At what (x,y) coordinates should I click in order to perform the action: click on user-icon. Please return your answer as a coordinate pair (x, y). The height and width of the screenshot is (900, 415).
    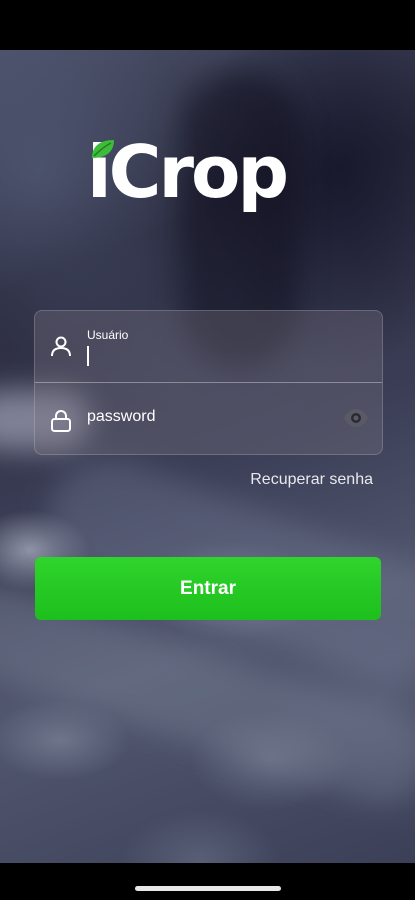
    Looking at the image, I should click on (61, 346).